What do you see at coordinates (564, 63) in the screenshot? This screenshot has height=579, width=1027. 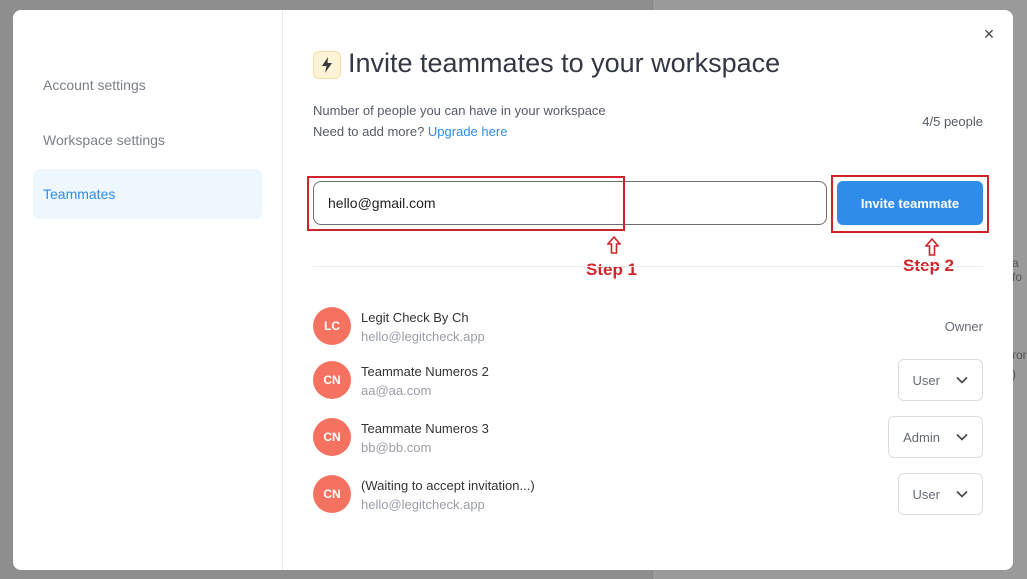 I see `page-title: Invite teammates to your workspace` at bounding box center [564, 63].